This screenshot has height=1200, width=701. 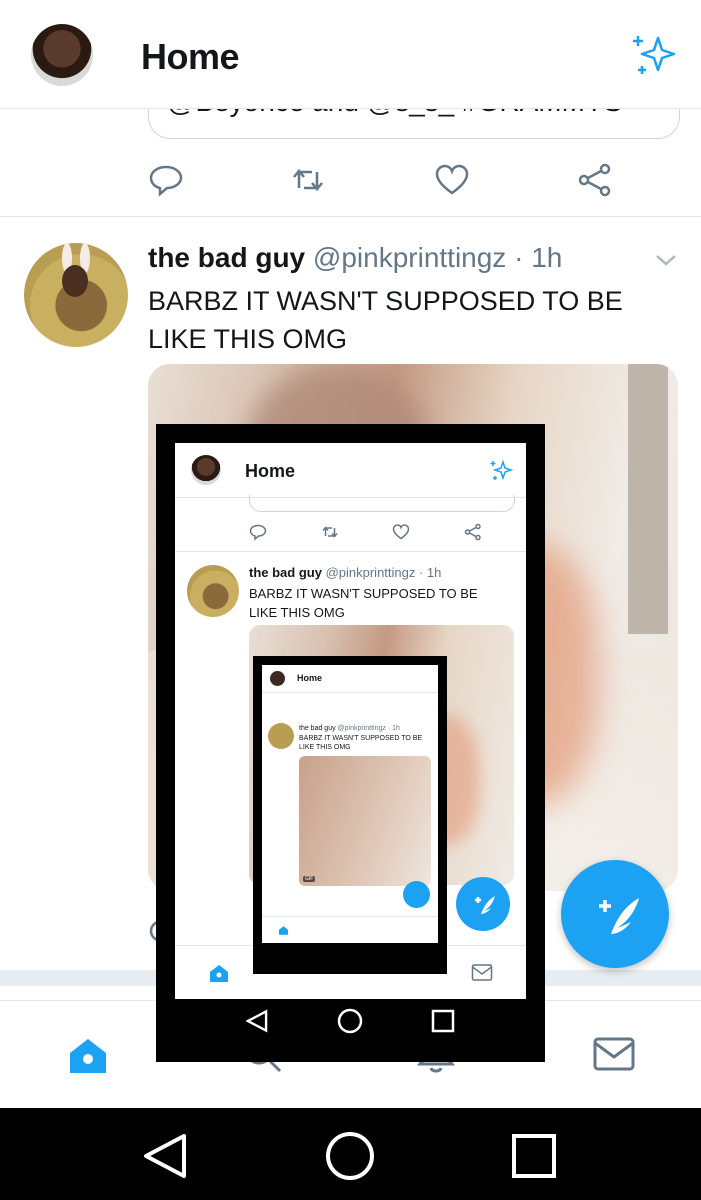 What do you see at coordinates (190, 56) in the screenshot?
I see `page-title: Home` at bounding box center [190, 56].